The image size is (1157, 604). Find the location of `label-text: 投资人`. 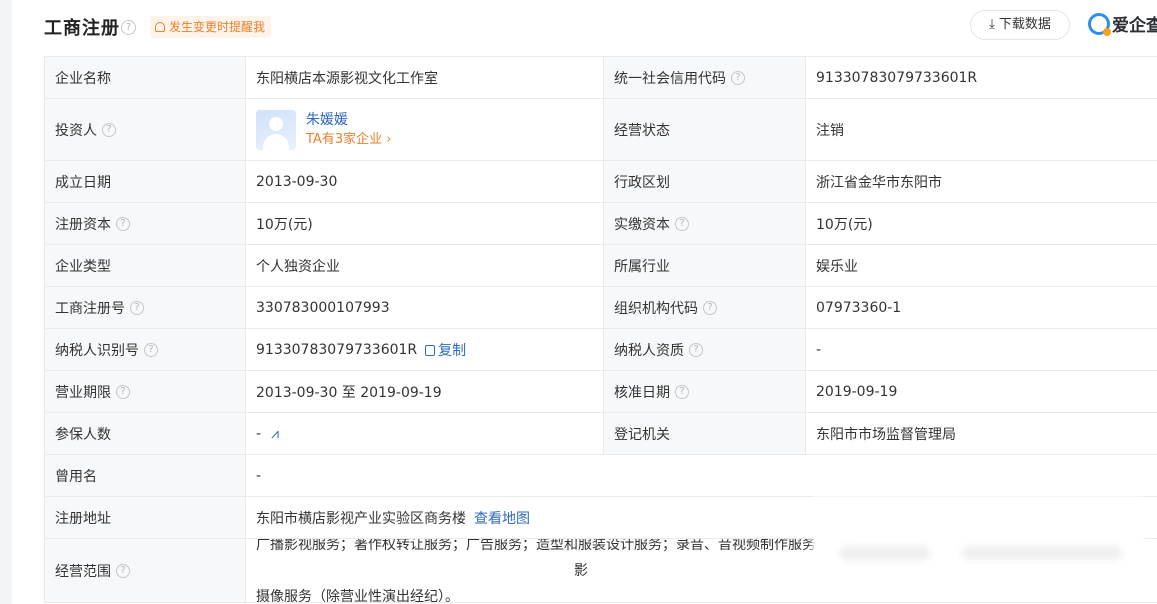

label-text: 投资人 is located at coordinates (76, 130).